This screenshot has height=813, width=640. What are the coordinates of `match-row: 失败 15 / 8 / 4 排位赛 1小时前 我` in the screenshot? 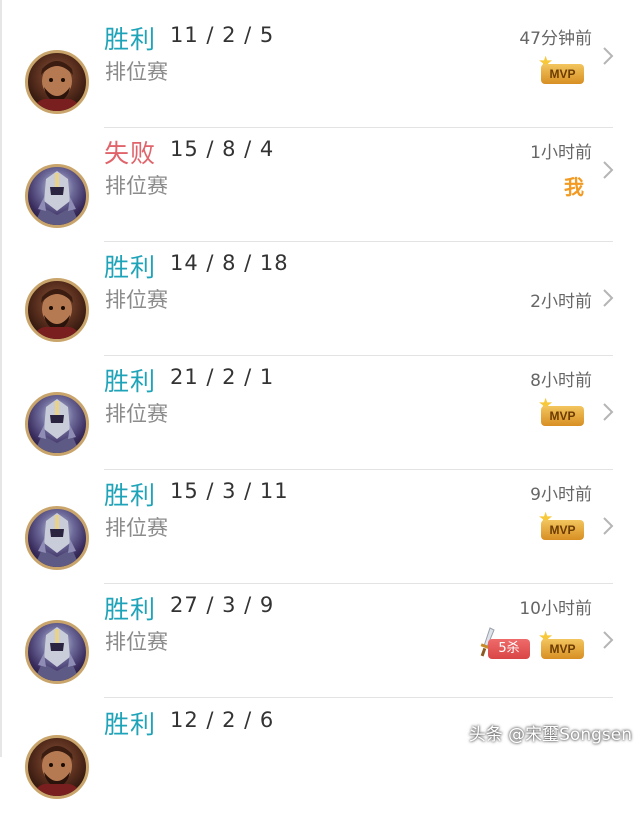 It's located at (320, 185).